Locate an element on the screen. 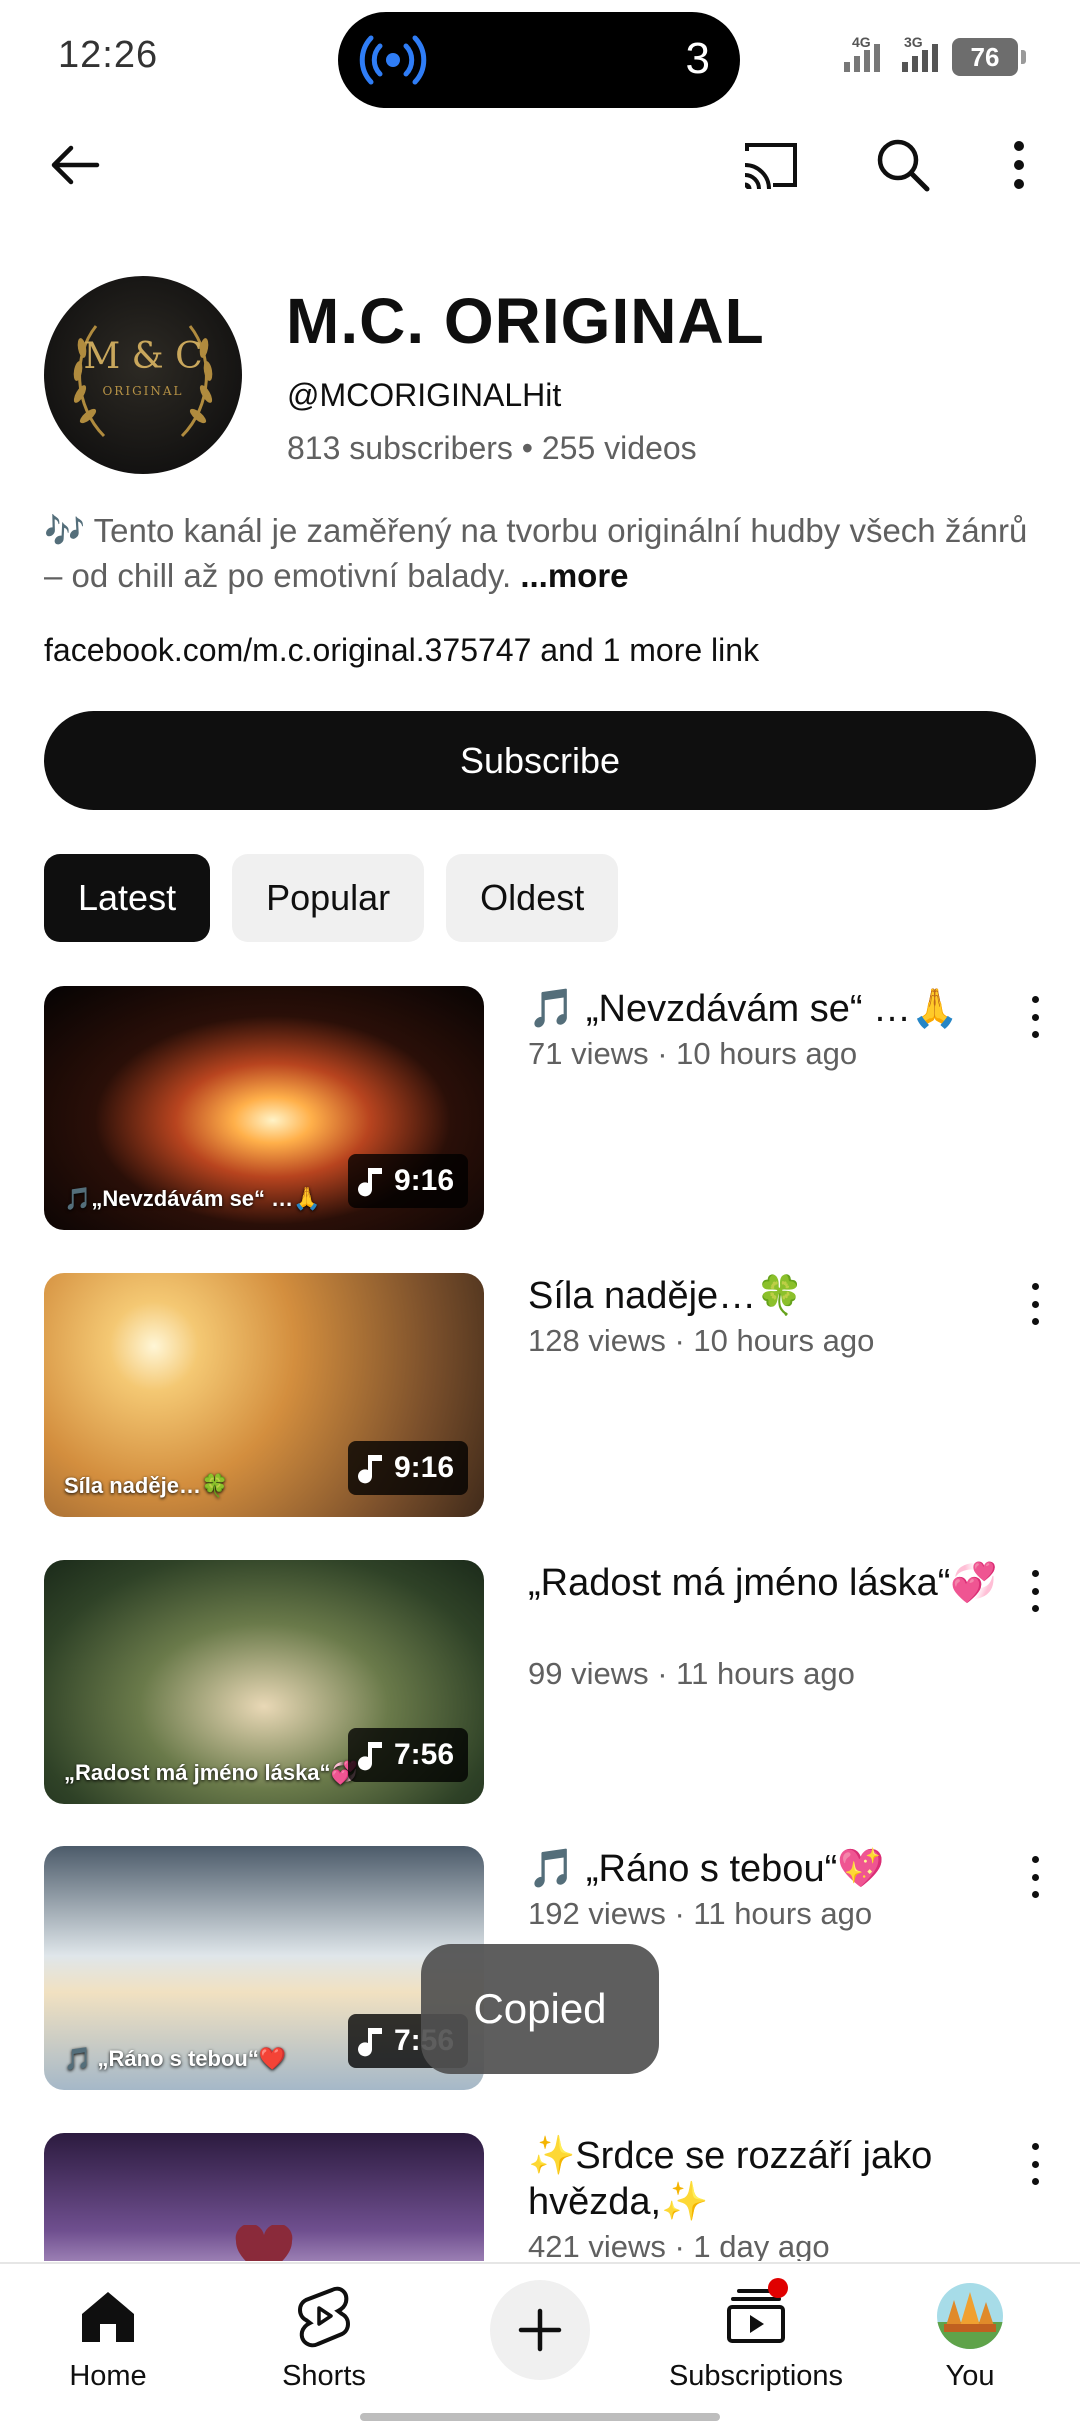 The width and height of the screenshot is (1080, 2436). chip-latest: Latest is located at coordinates (127, 898).